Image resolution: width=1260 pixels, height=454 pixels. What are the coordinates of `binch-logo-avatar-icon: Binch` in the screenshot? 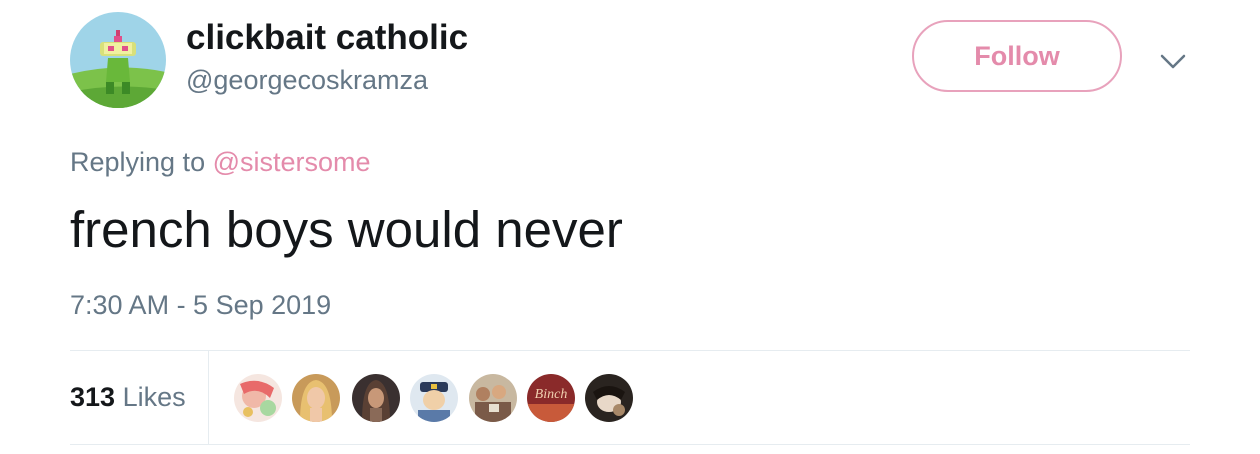 It's located at (551, 398).